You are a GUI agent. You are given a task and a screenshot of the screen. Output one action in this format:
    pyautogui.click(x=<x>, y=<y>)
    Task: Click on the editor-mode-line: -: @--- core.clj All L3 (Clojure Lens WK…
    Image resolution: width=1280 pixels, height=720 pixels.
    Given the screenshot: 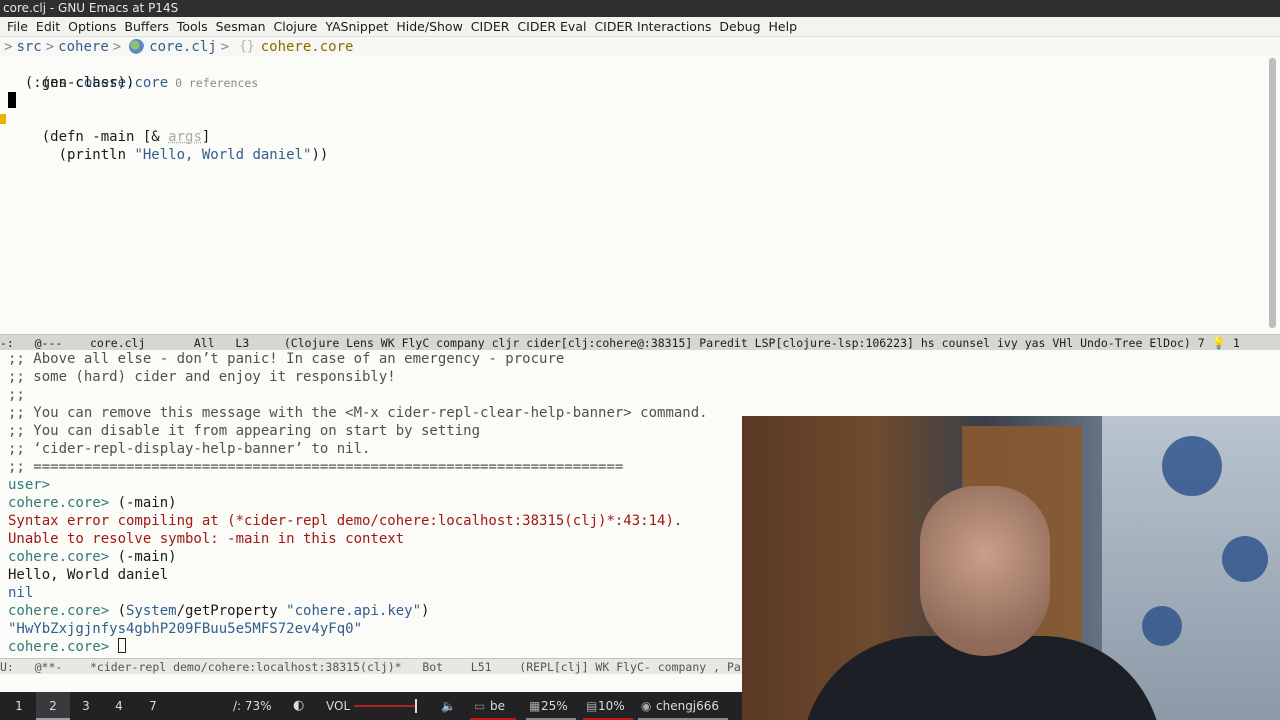 What is the action you would take?
    pyautogui.click(x=640, y=342)
    